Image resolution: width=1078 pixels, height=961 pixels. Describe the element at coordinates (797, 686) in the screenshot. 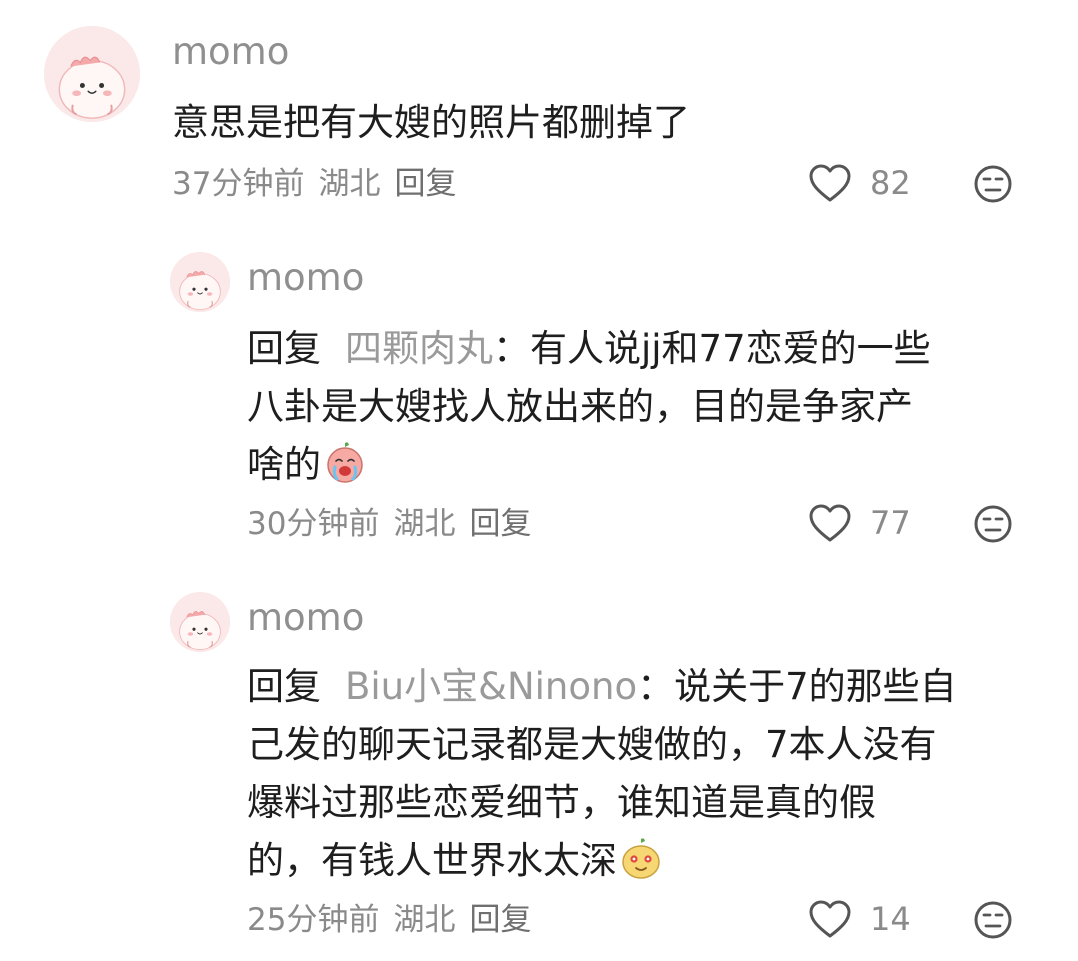

I see `comment-text-segment: ：说关于7的那些自` at that location.